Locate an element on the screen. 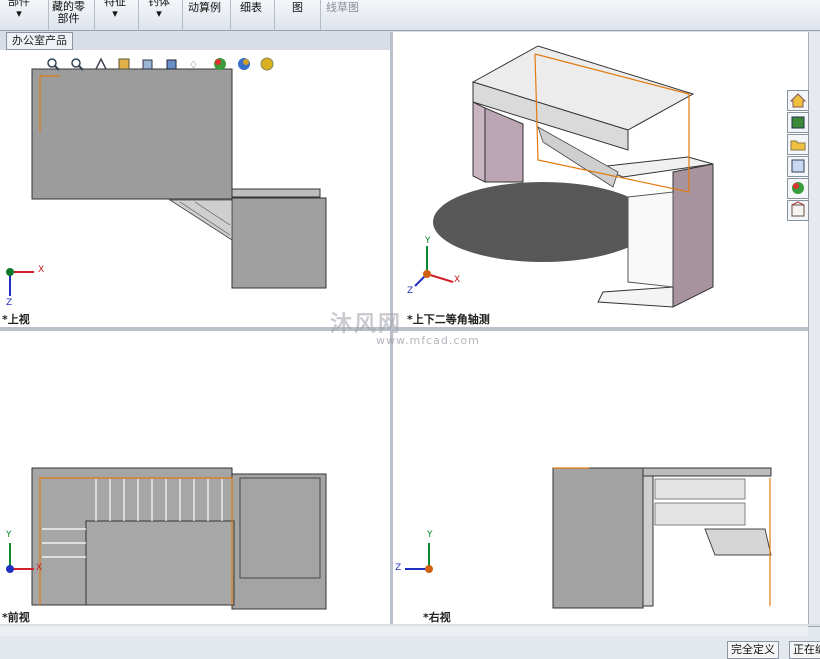 This screenshot has height=659, width=820. command-toolbar: 部件 ▾ 藏的零 部件 特征 ▾ 钓体 ▾ 动算例 细表 图 线草图 is located at coordinates (410, 15).